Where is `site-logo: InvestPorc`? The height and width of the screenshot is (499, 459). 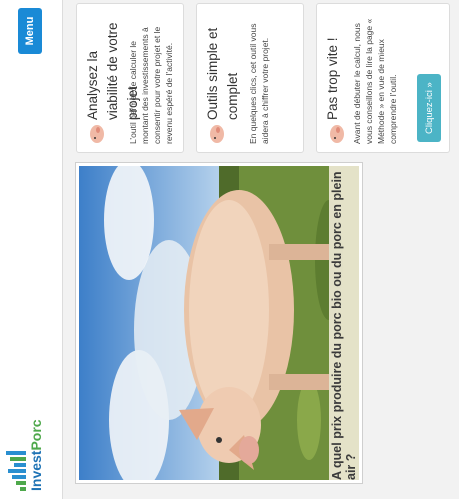
site-logo: InvestPorc is located at coordinates (30, 448).